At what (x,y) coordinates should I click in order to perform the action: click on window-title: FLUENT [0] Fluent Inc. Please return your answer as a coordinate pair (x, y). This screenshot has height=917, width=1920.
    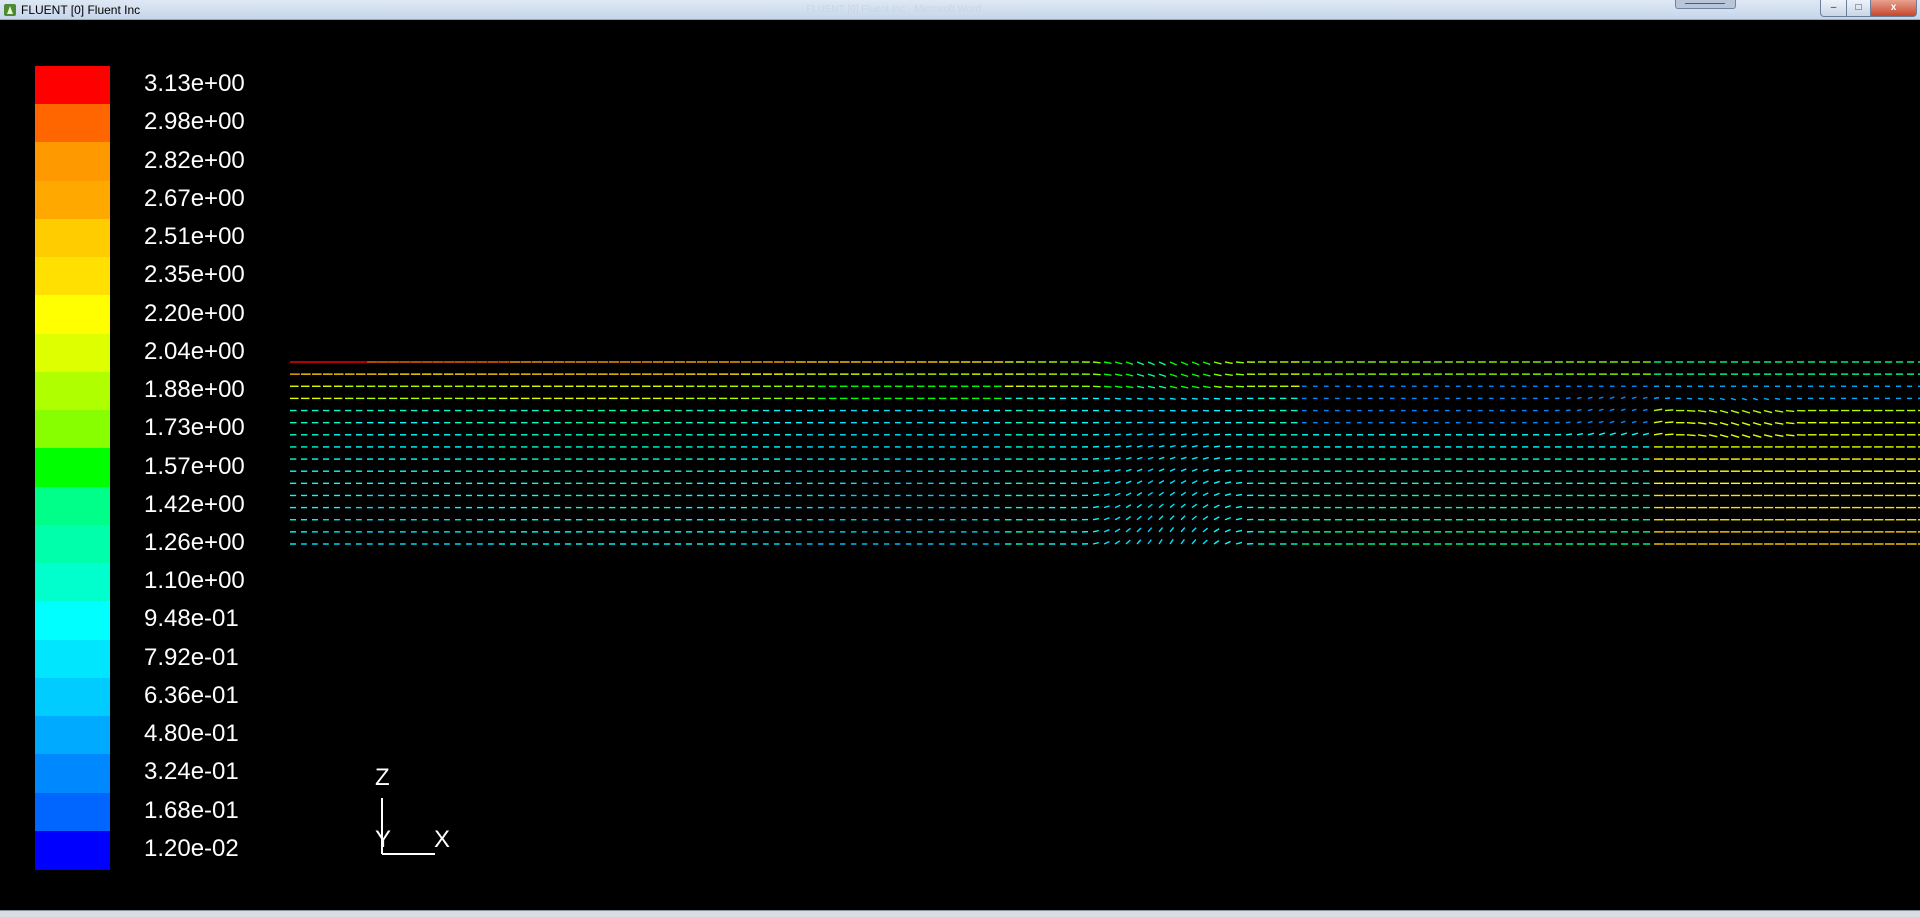
    Looking at the image, I should click on (81, 10).